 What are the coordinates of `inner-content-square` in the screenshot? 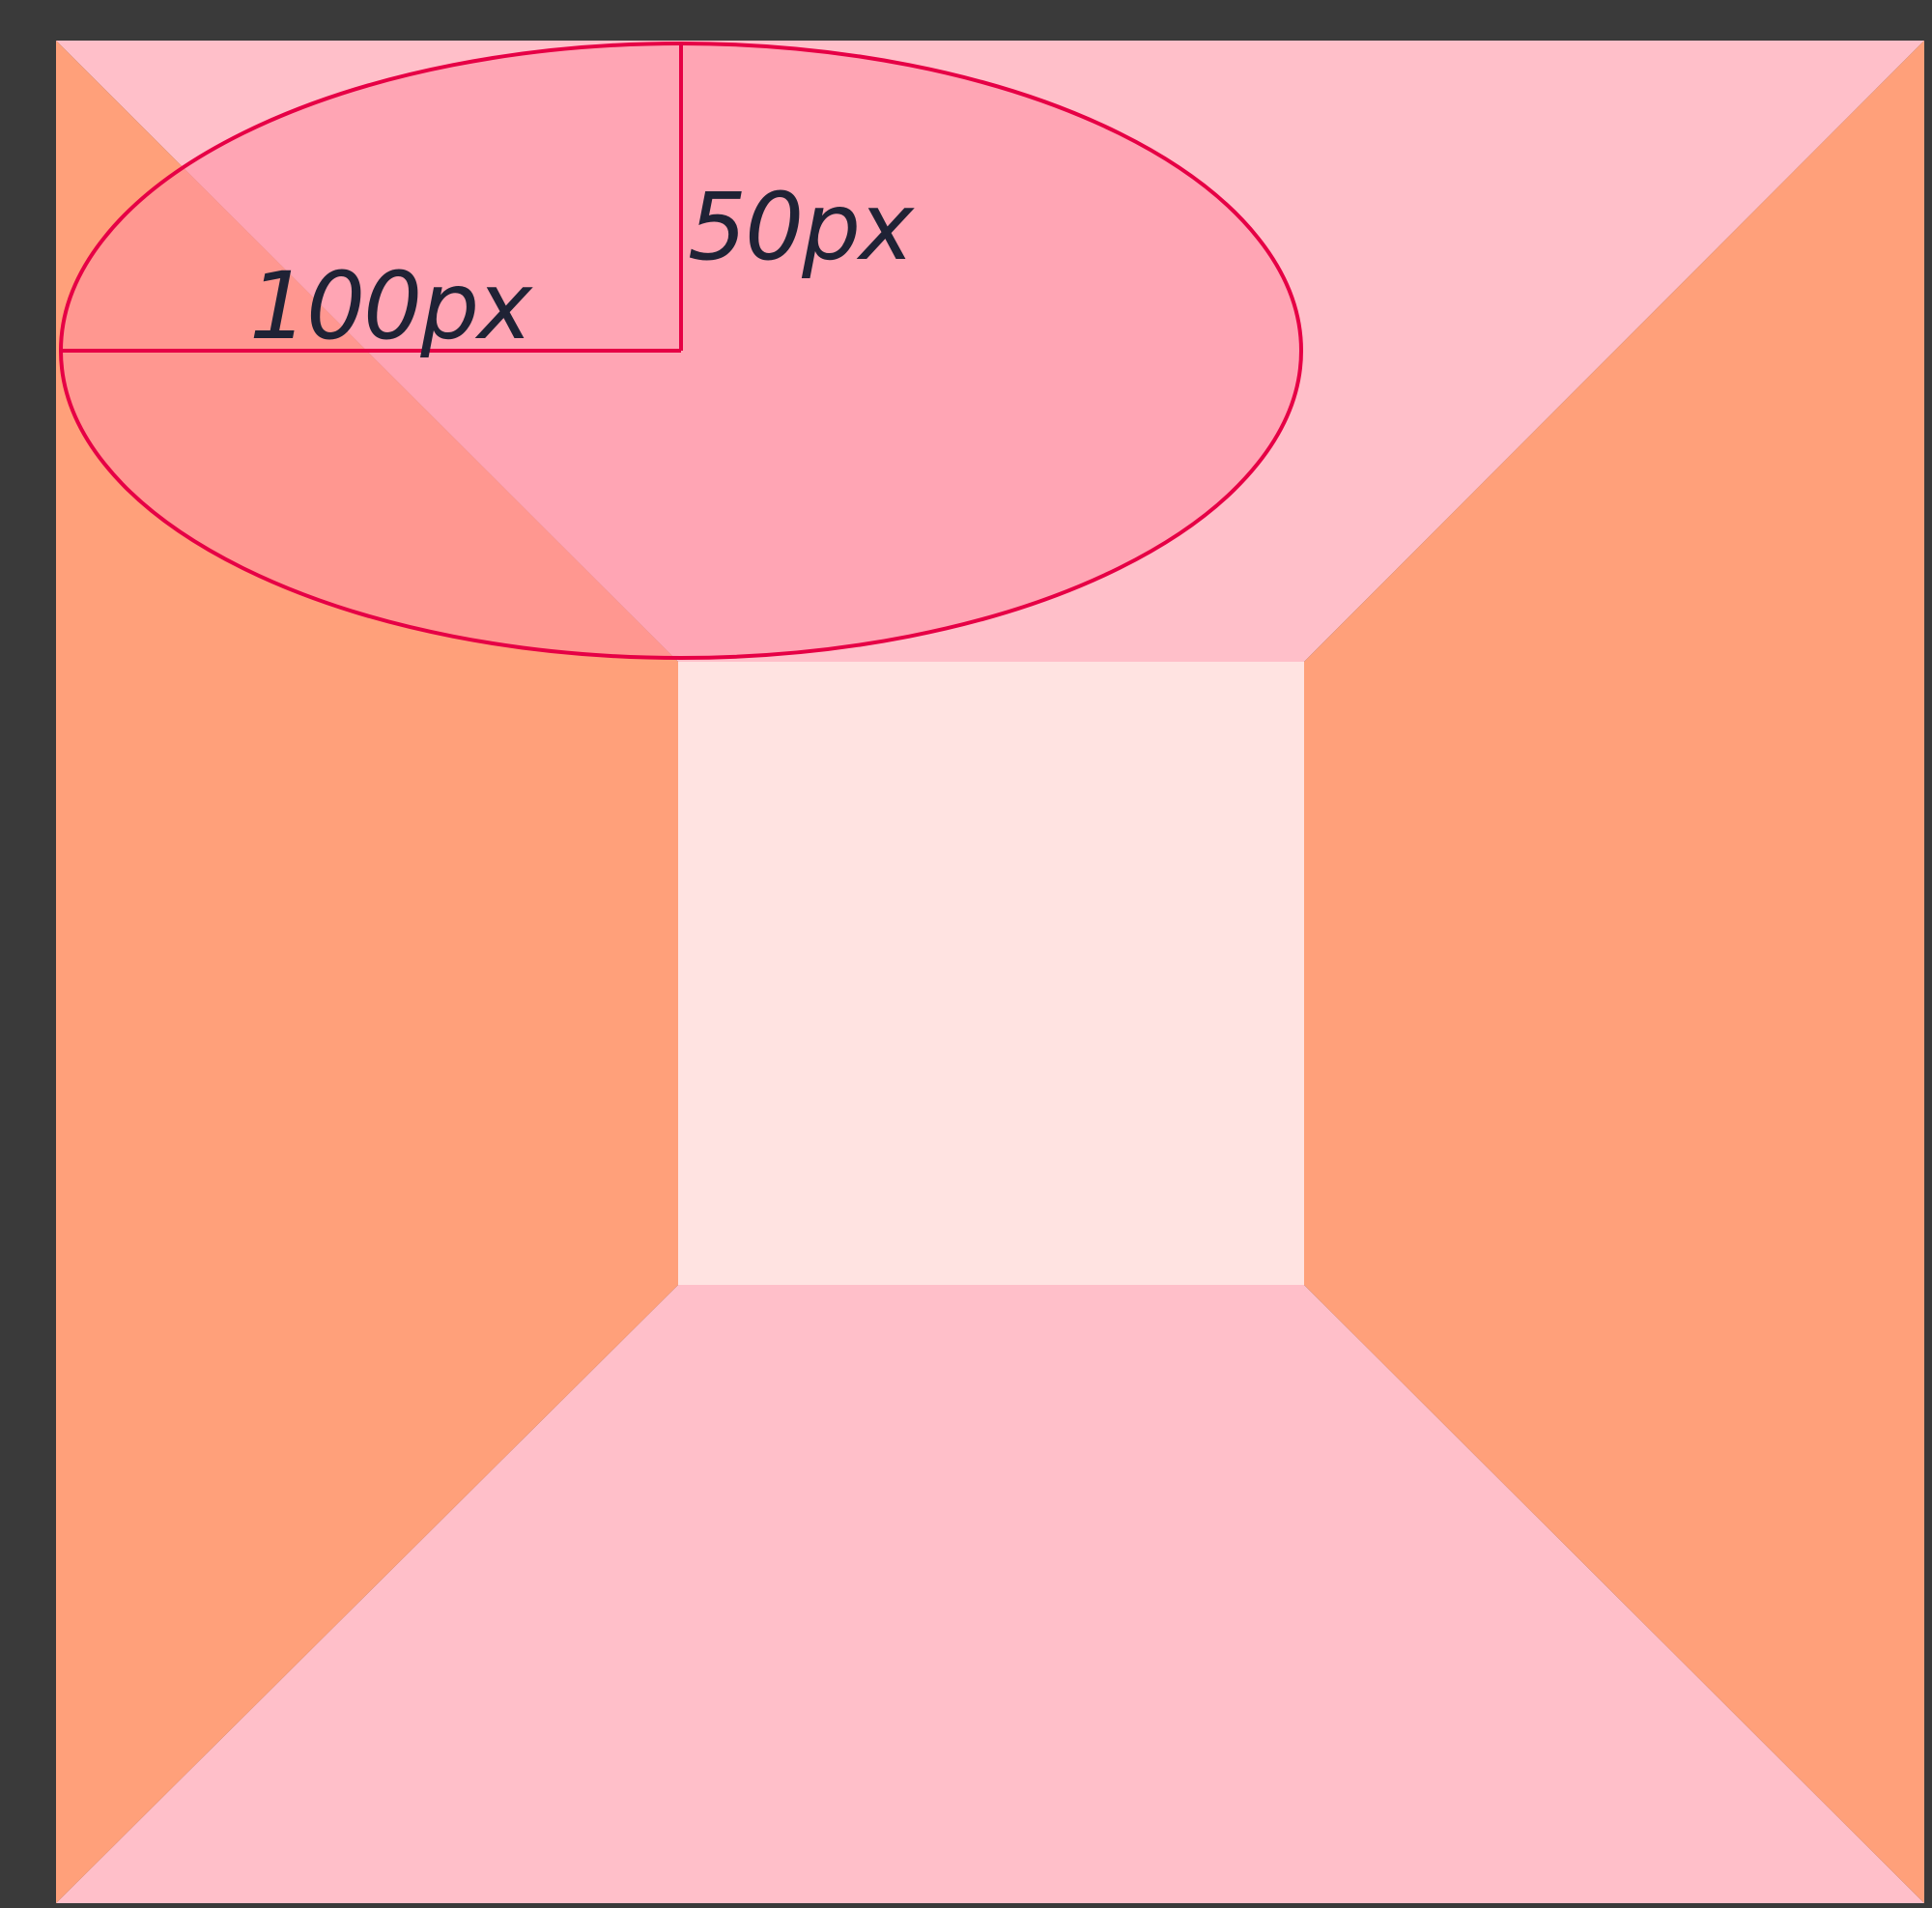 It's located at (991, 974).